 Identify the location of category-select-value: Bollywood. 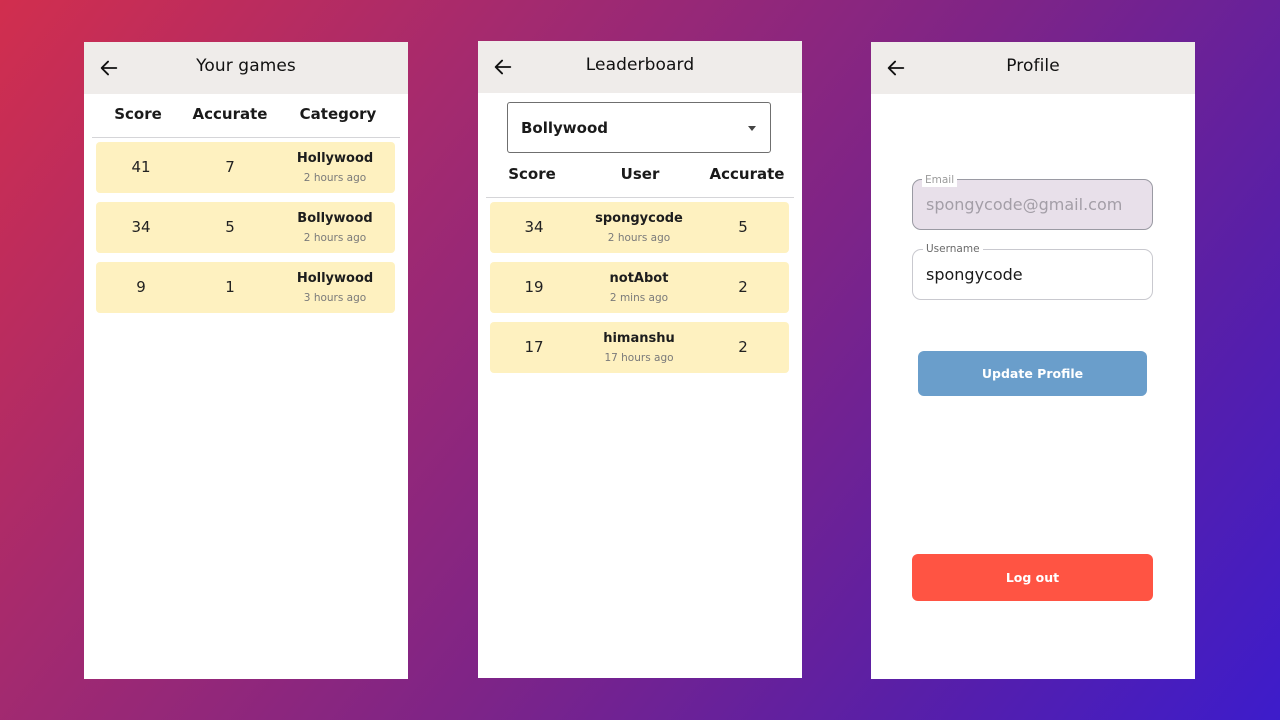
(565, 128).